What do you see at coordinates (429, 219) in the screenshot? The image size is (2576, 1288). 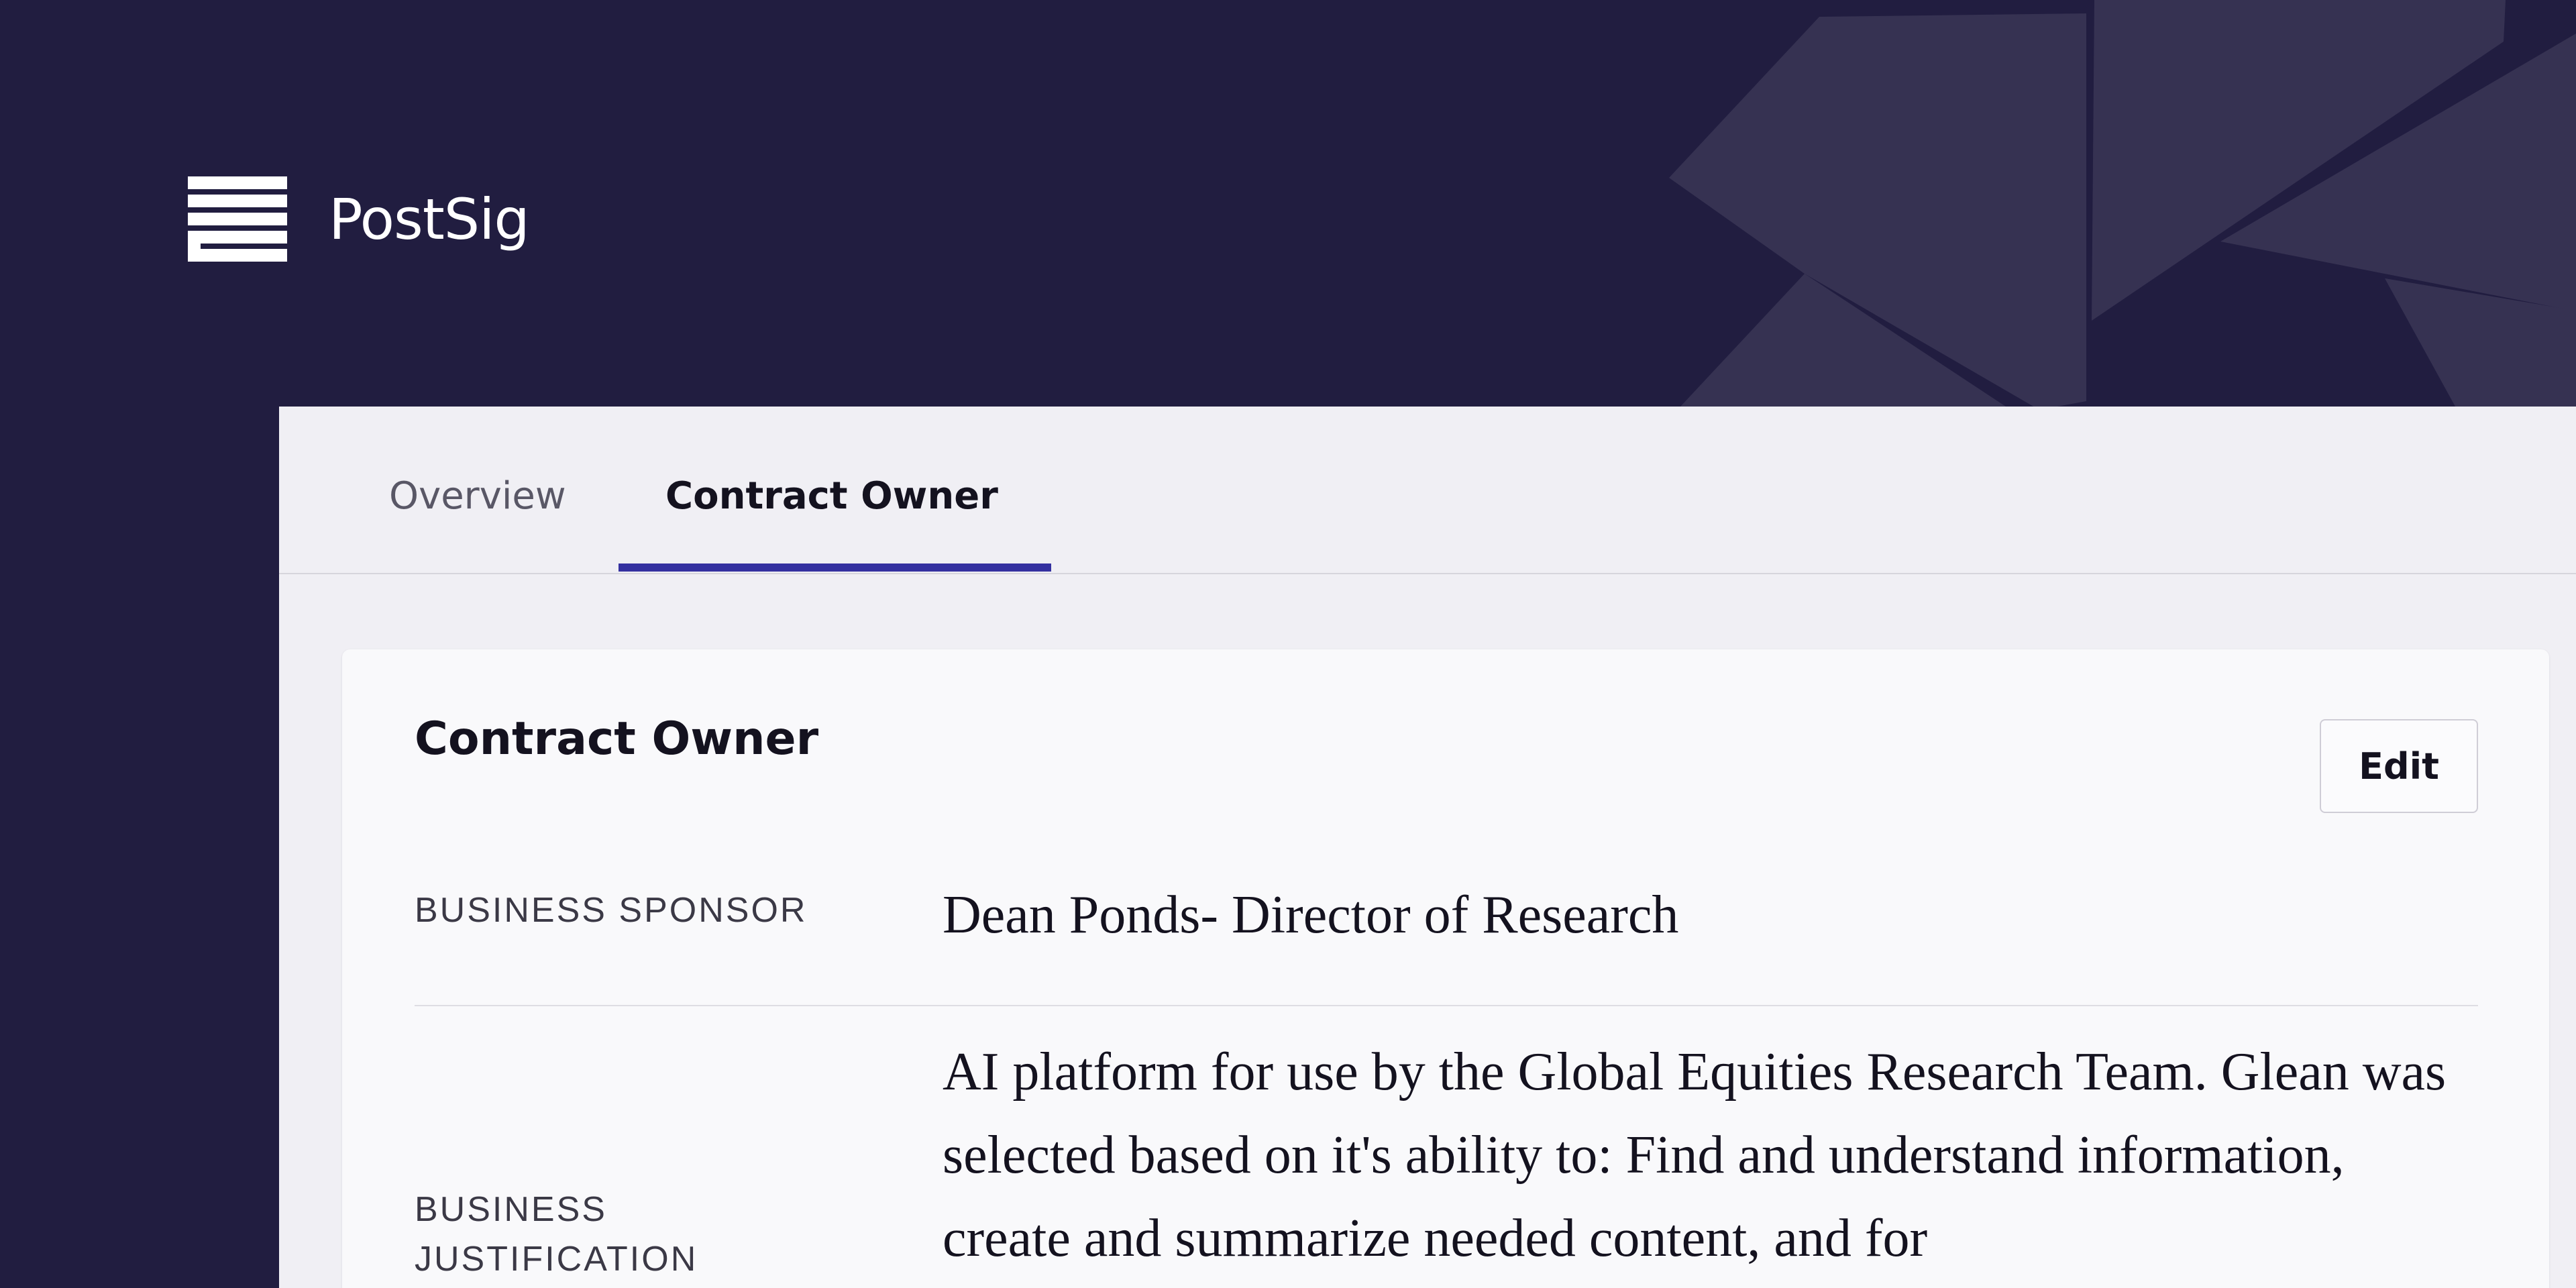 I see `brand-name: PostSig` at bounding box center [429, 219].